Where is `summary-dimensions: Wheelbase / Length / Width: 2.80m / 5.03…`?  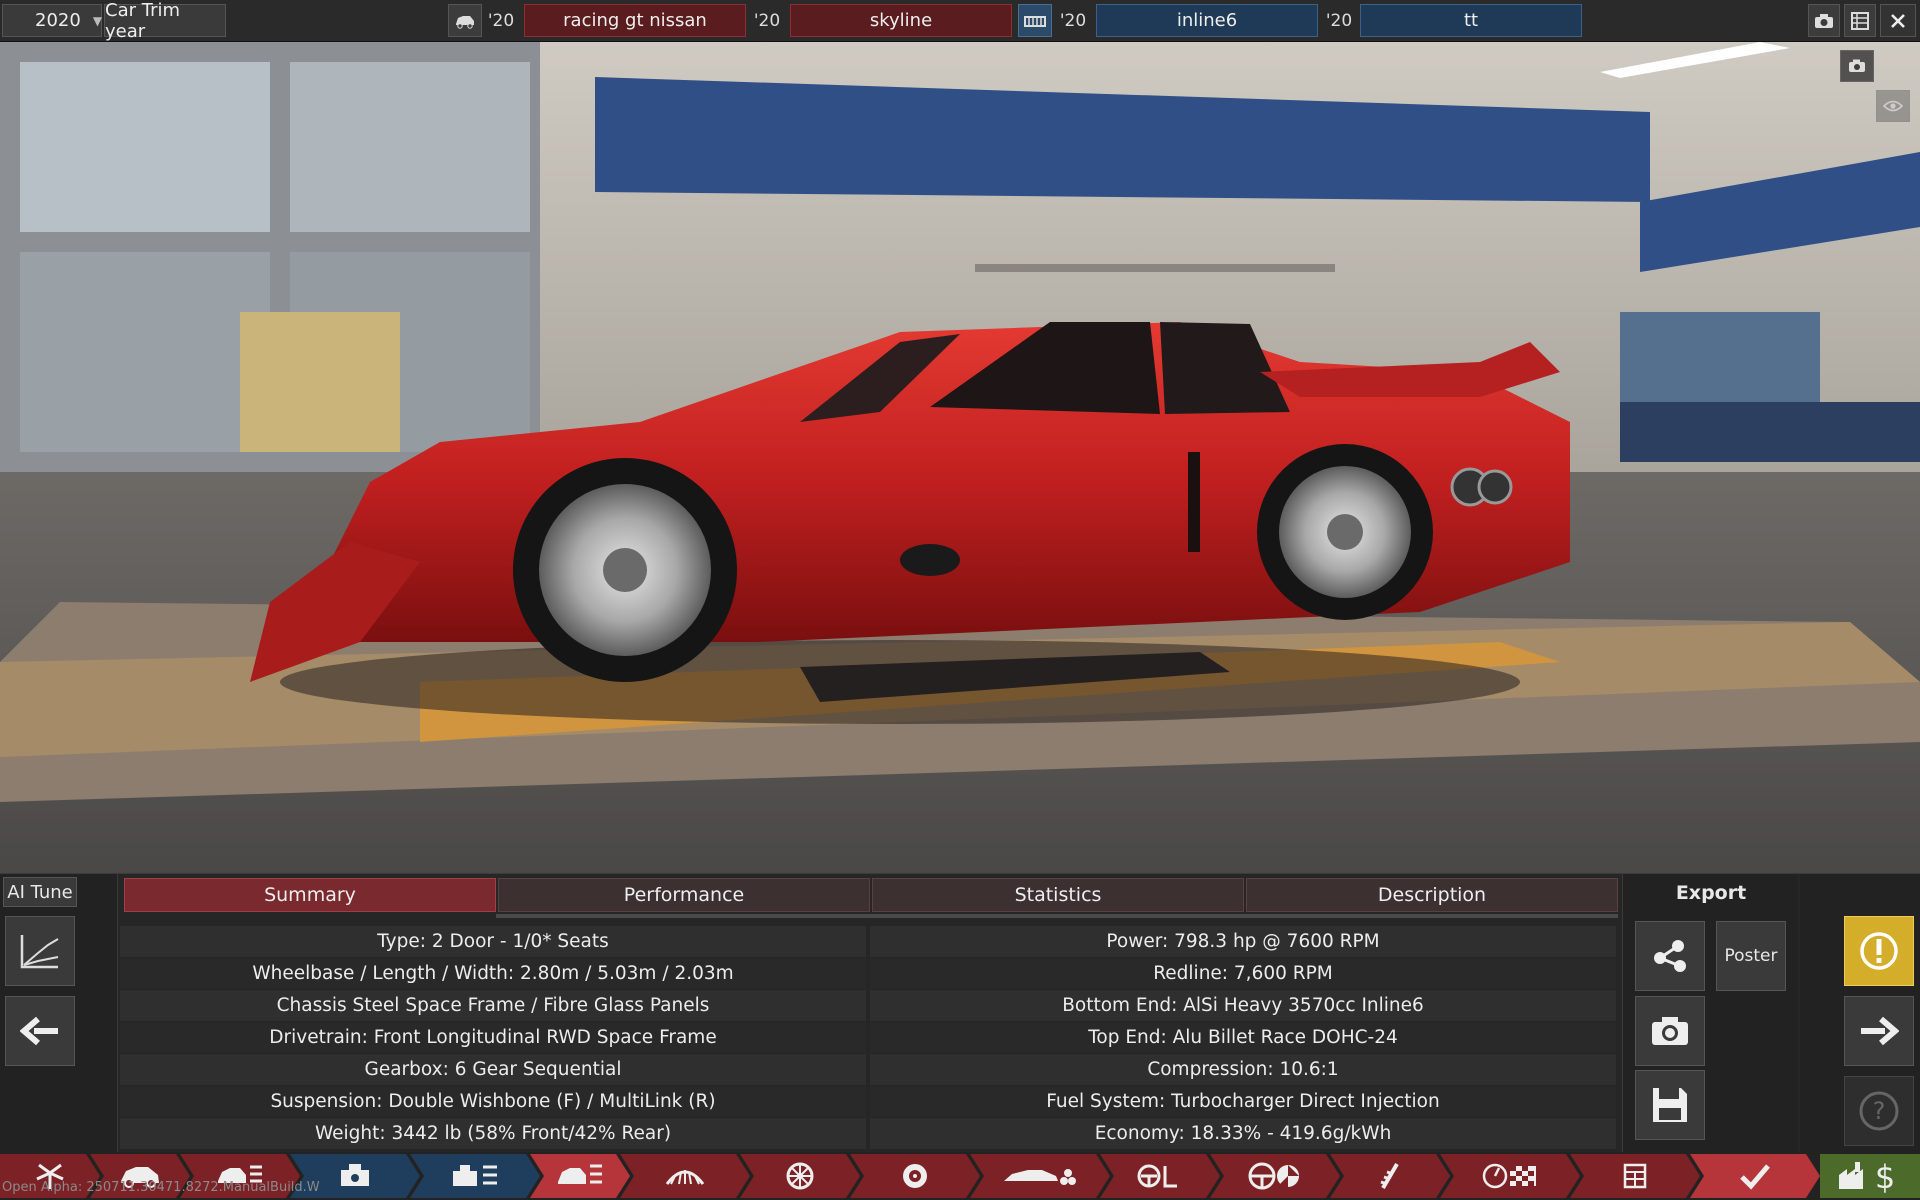 summary-dimensions: Wheelbase / Length / Width: 2.80m / 5.03… is located at coordinates (493, 973).